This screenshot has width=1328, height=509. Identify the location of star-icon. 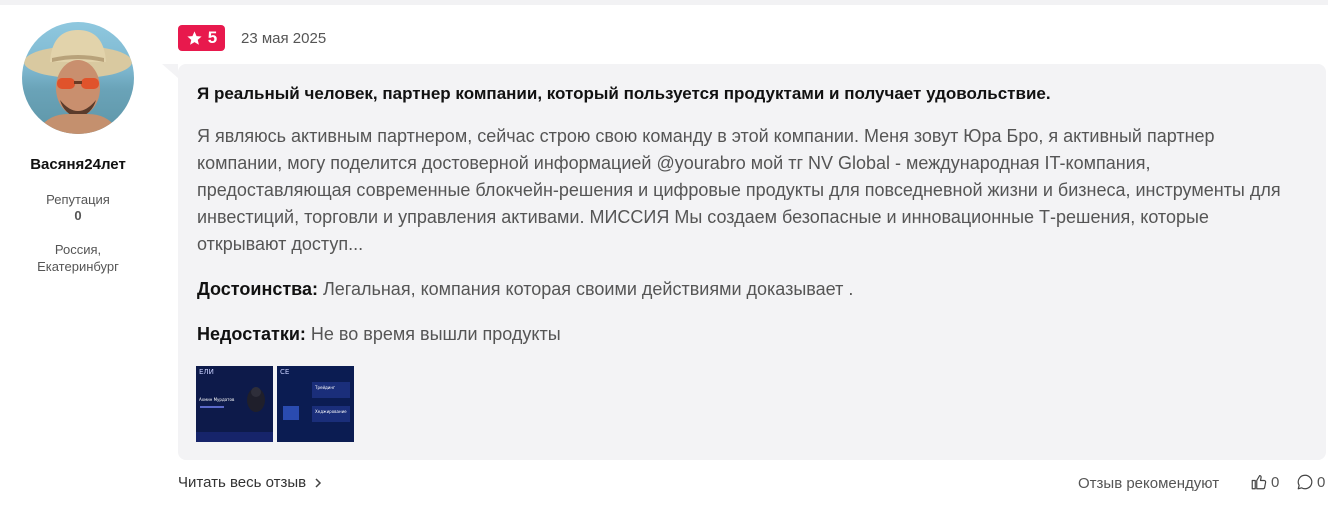
(194, 37).